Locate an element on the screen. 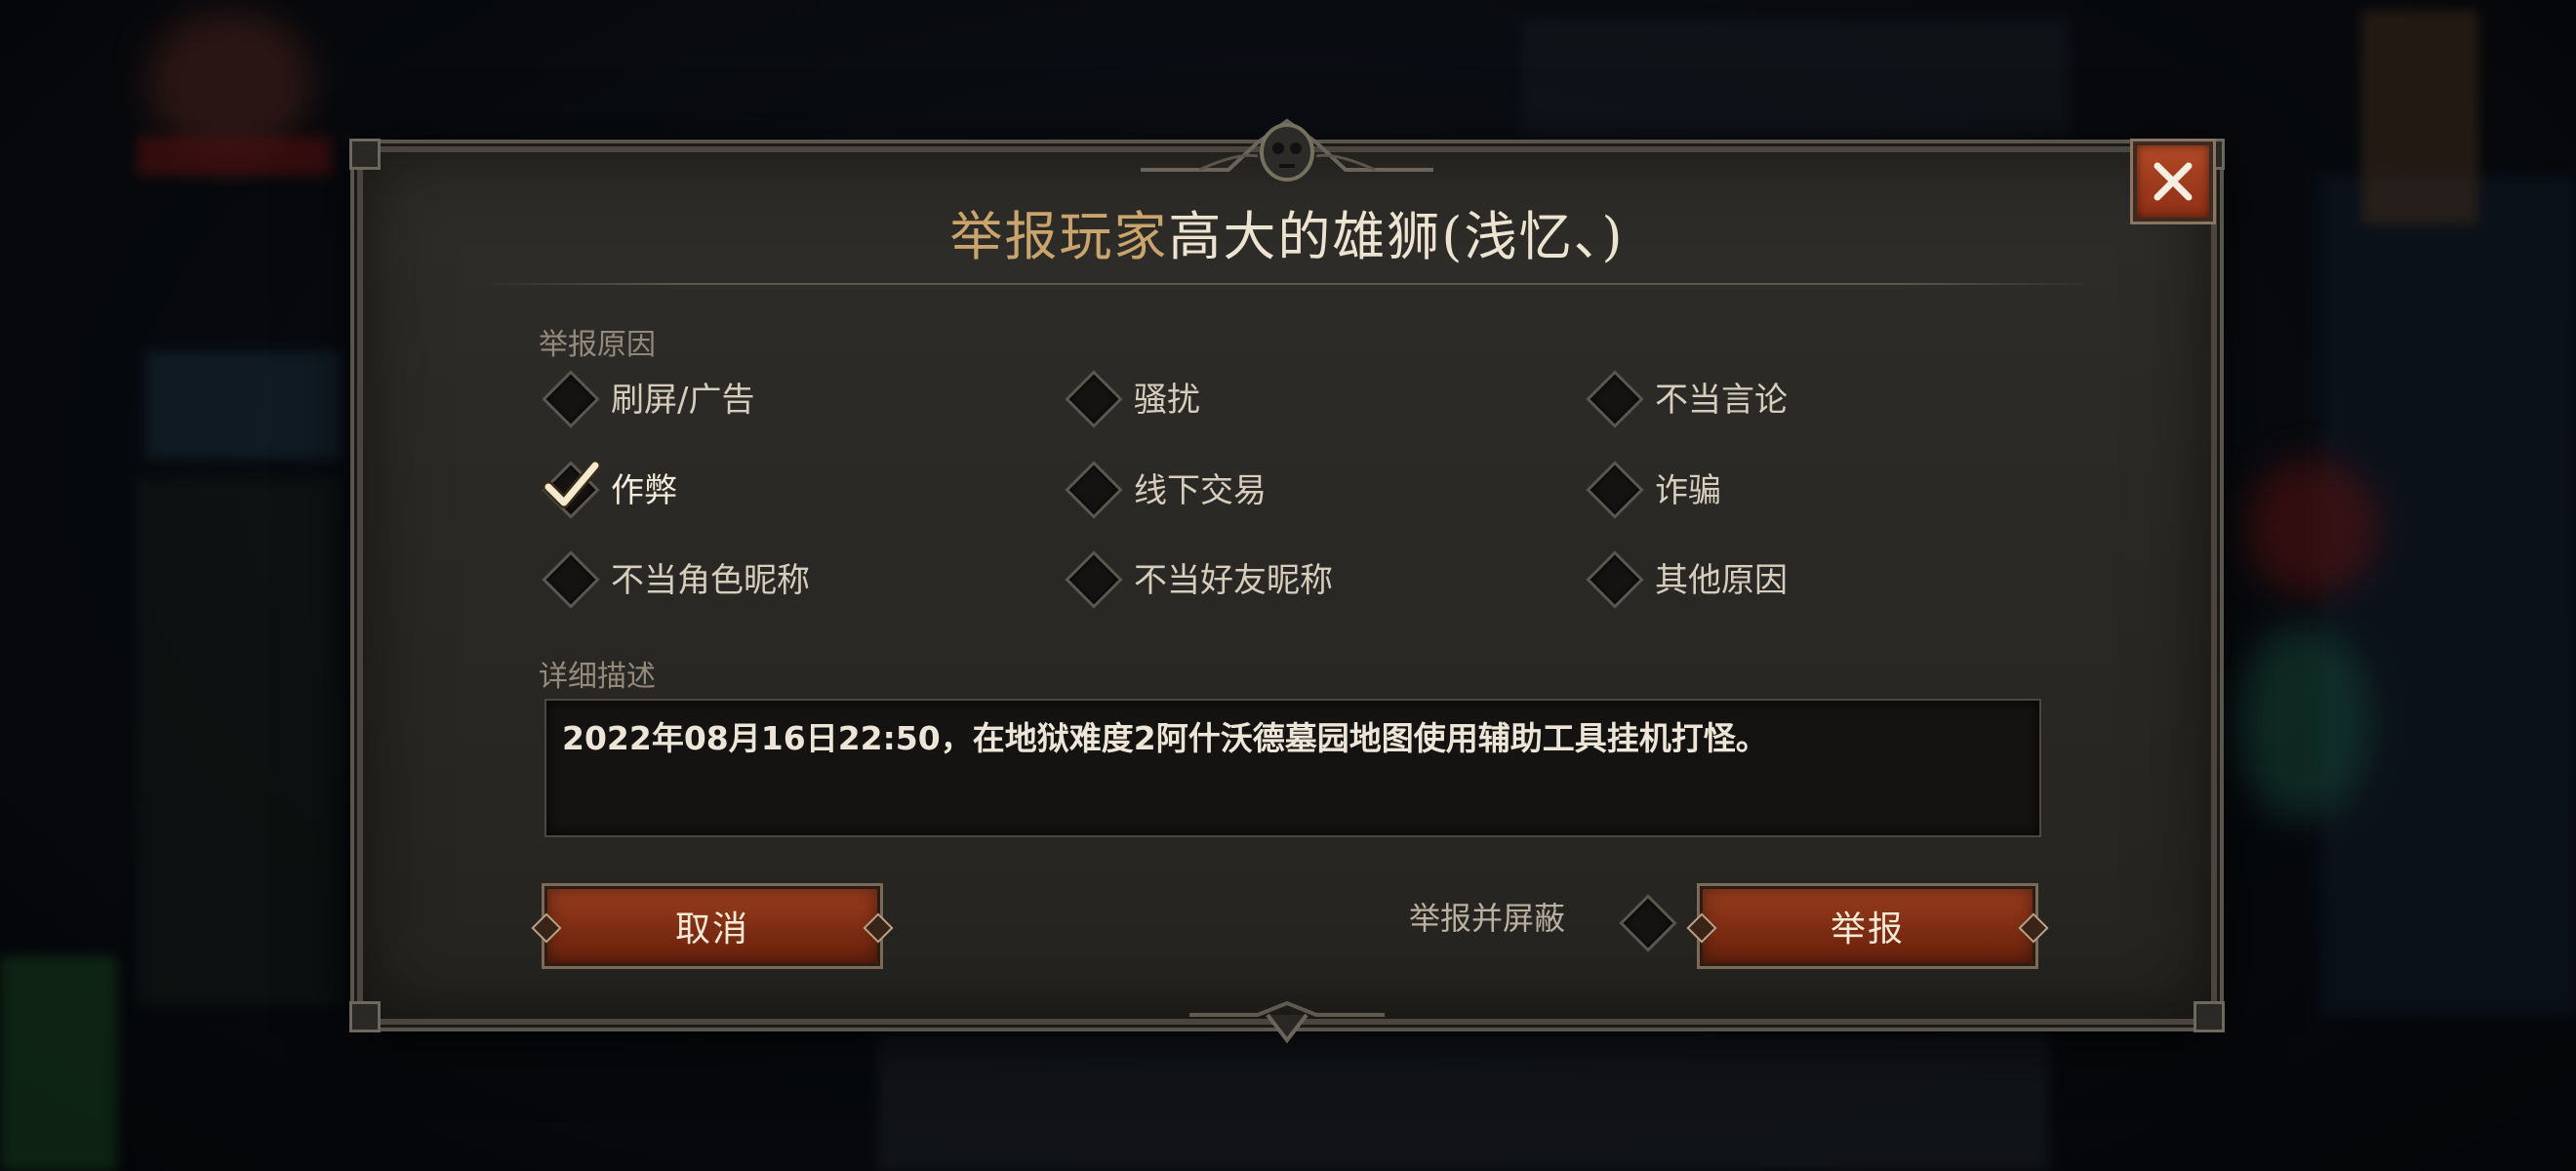 This screenshot has width=2576, height=1171. report-button-label: 举报 is located at coordinates (1867, 929).